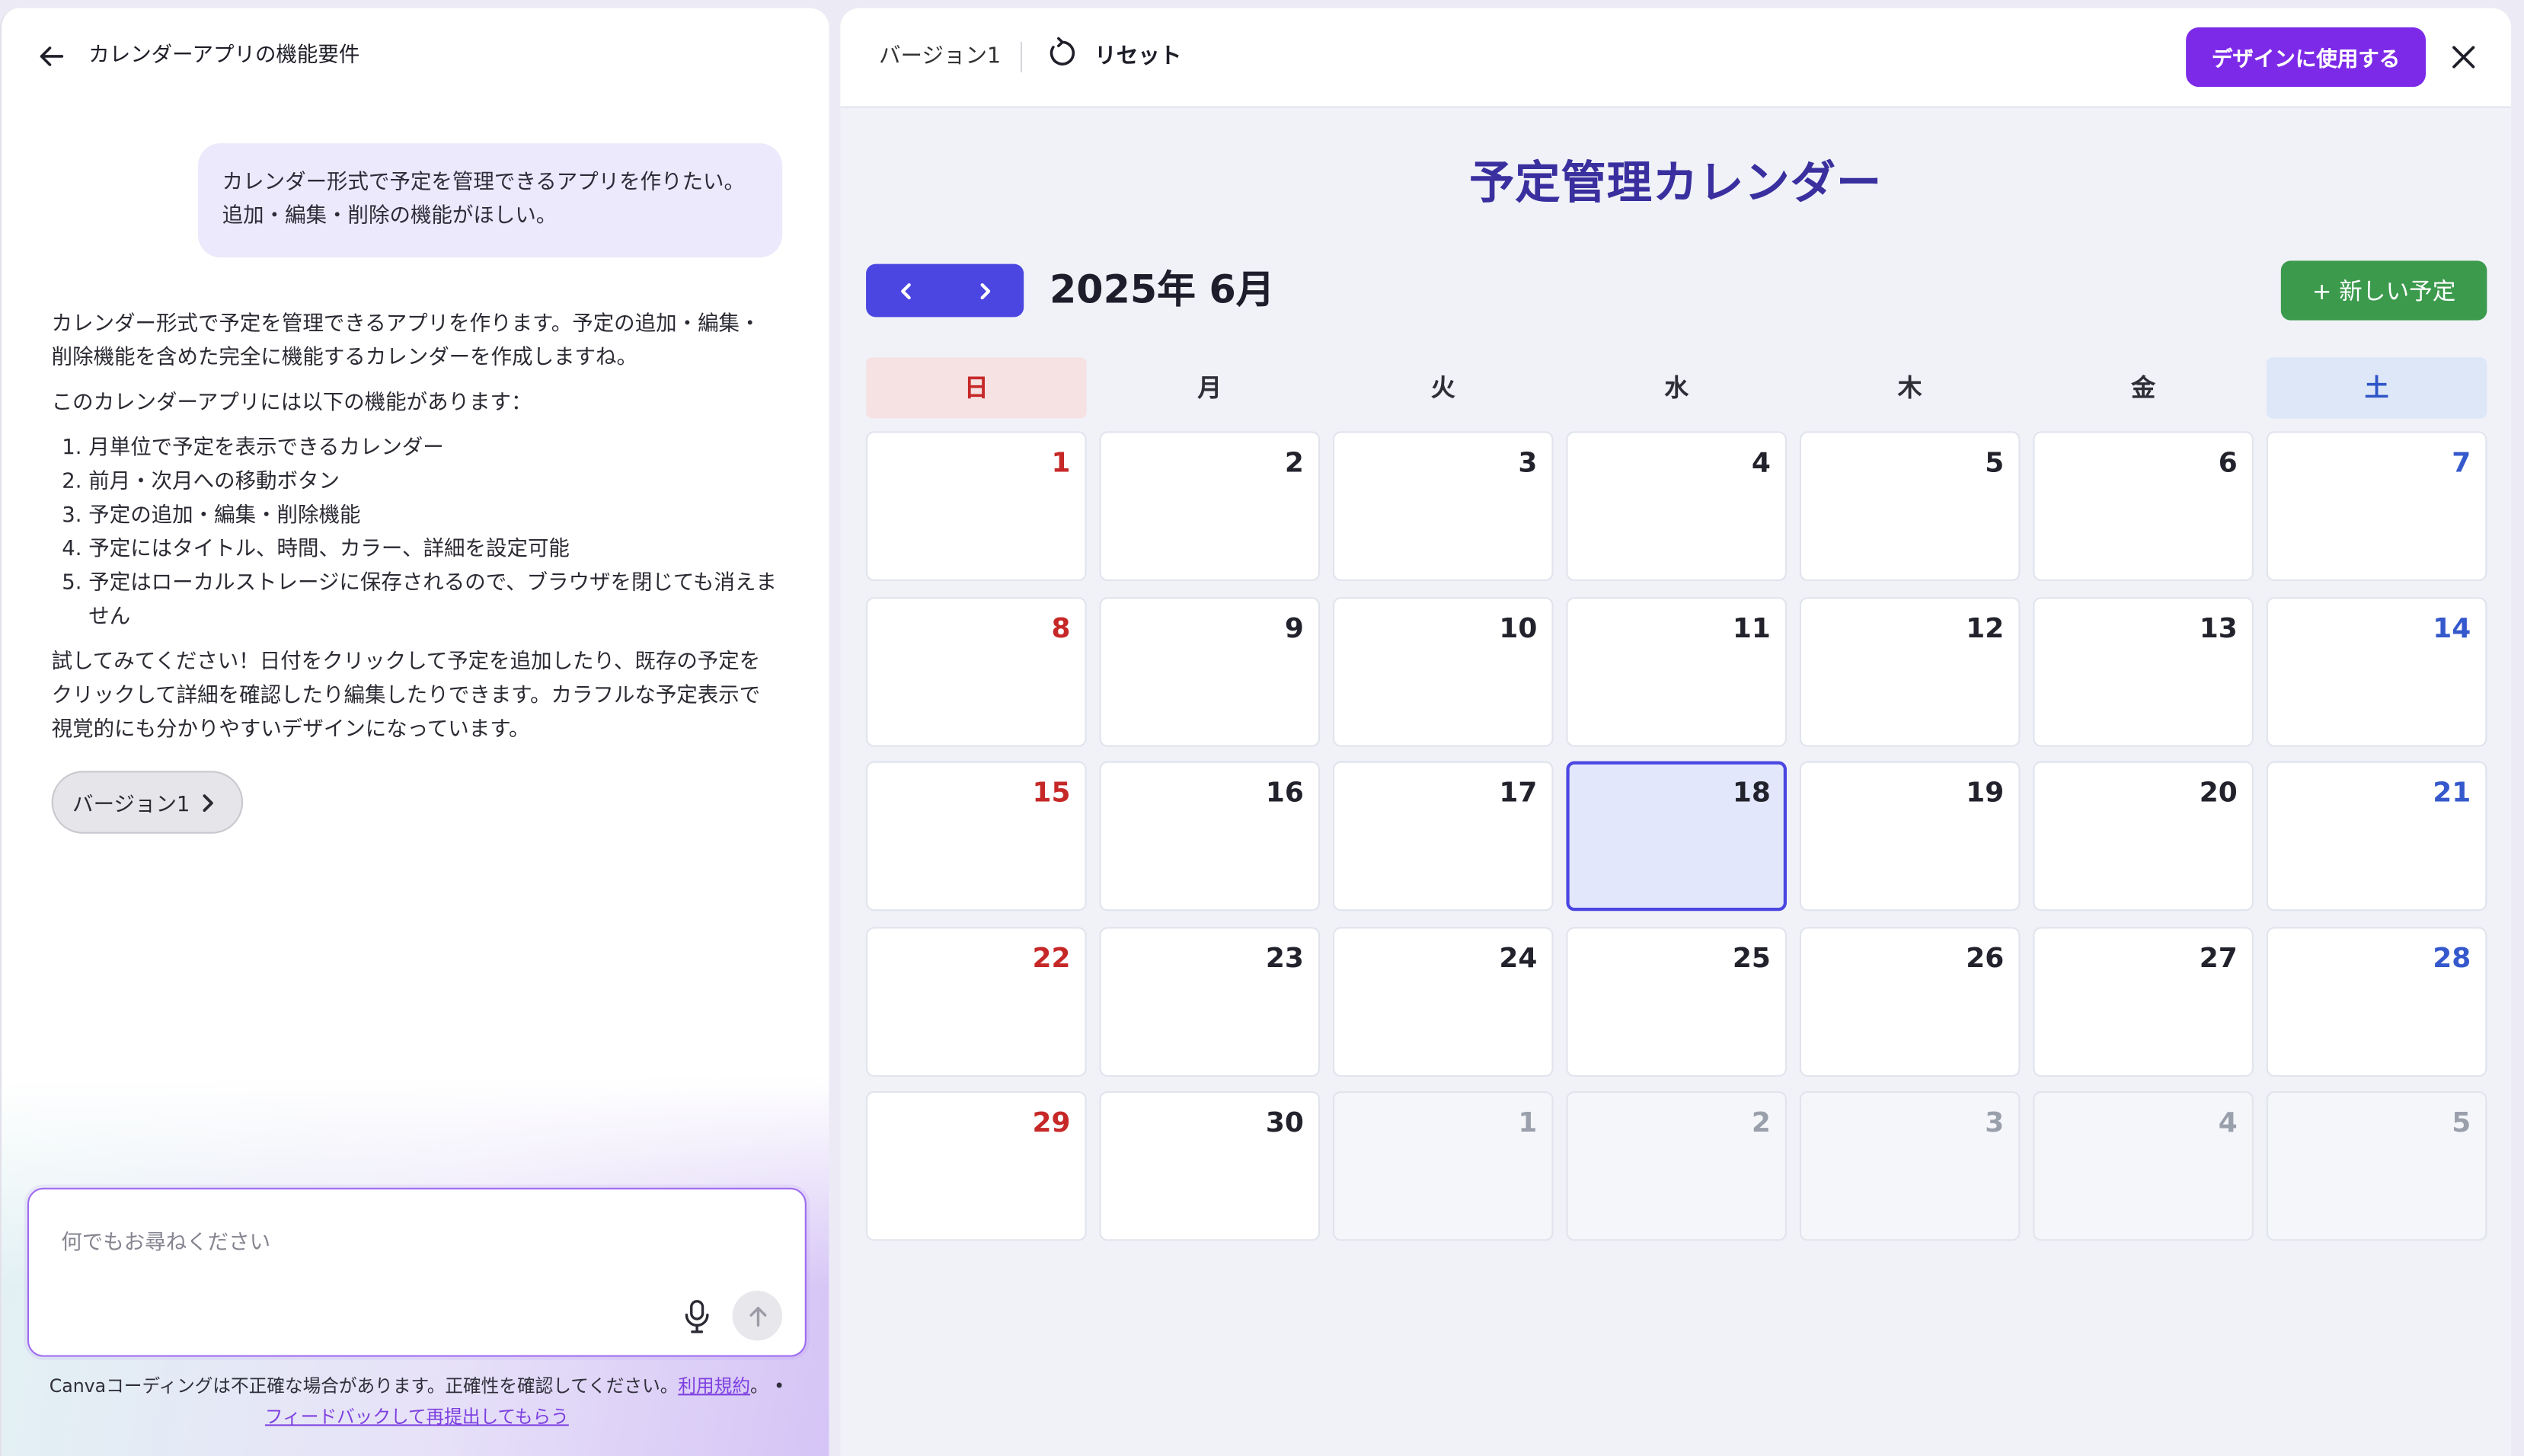  I want to click on other-month-day-cell: 1, so click(1443, 1165).